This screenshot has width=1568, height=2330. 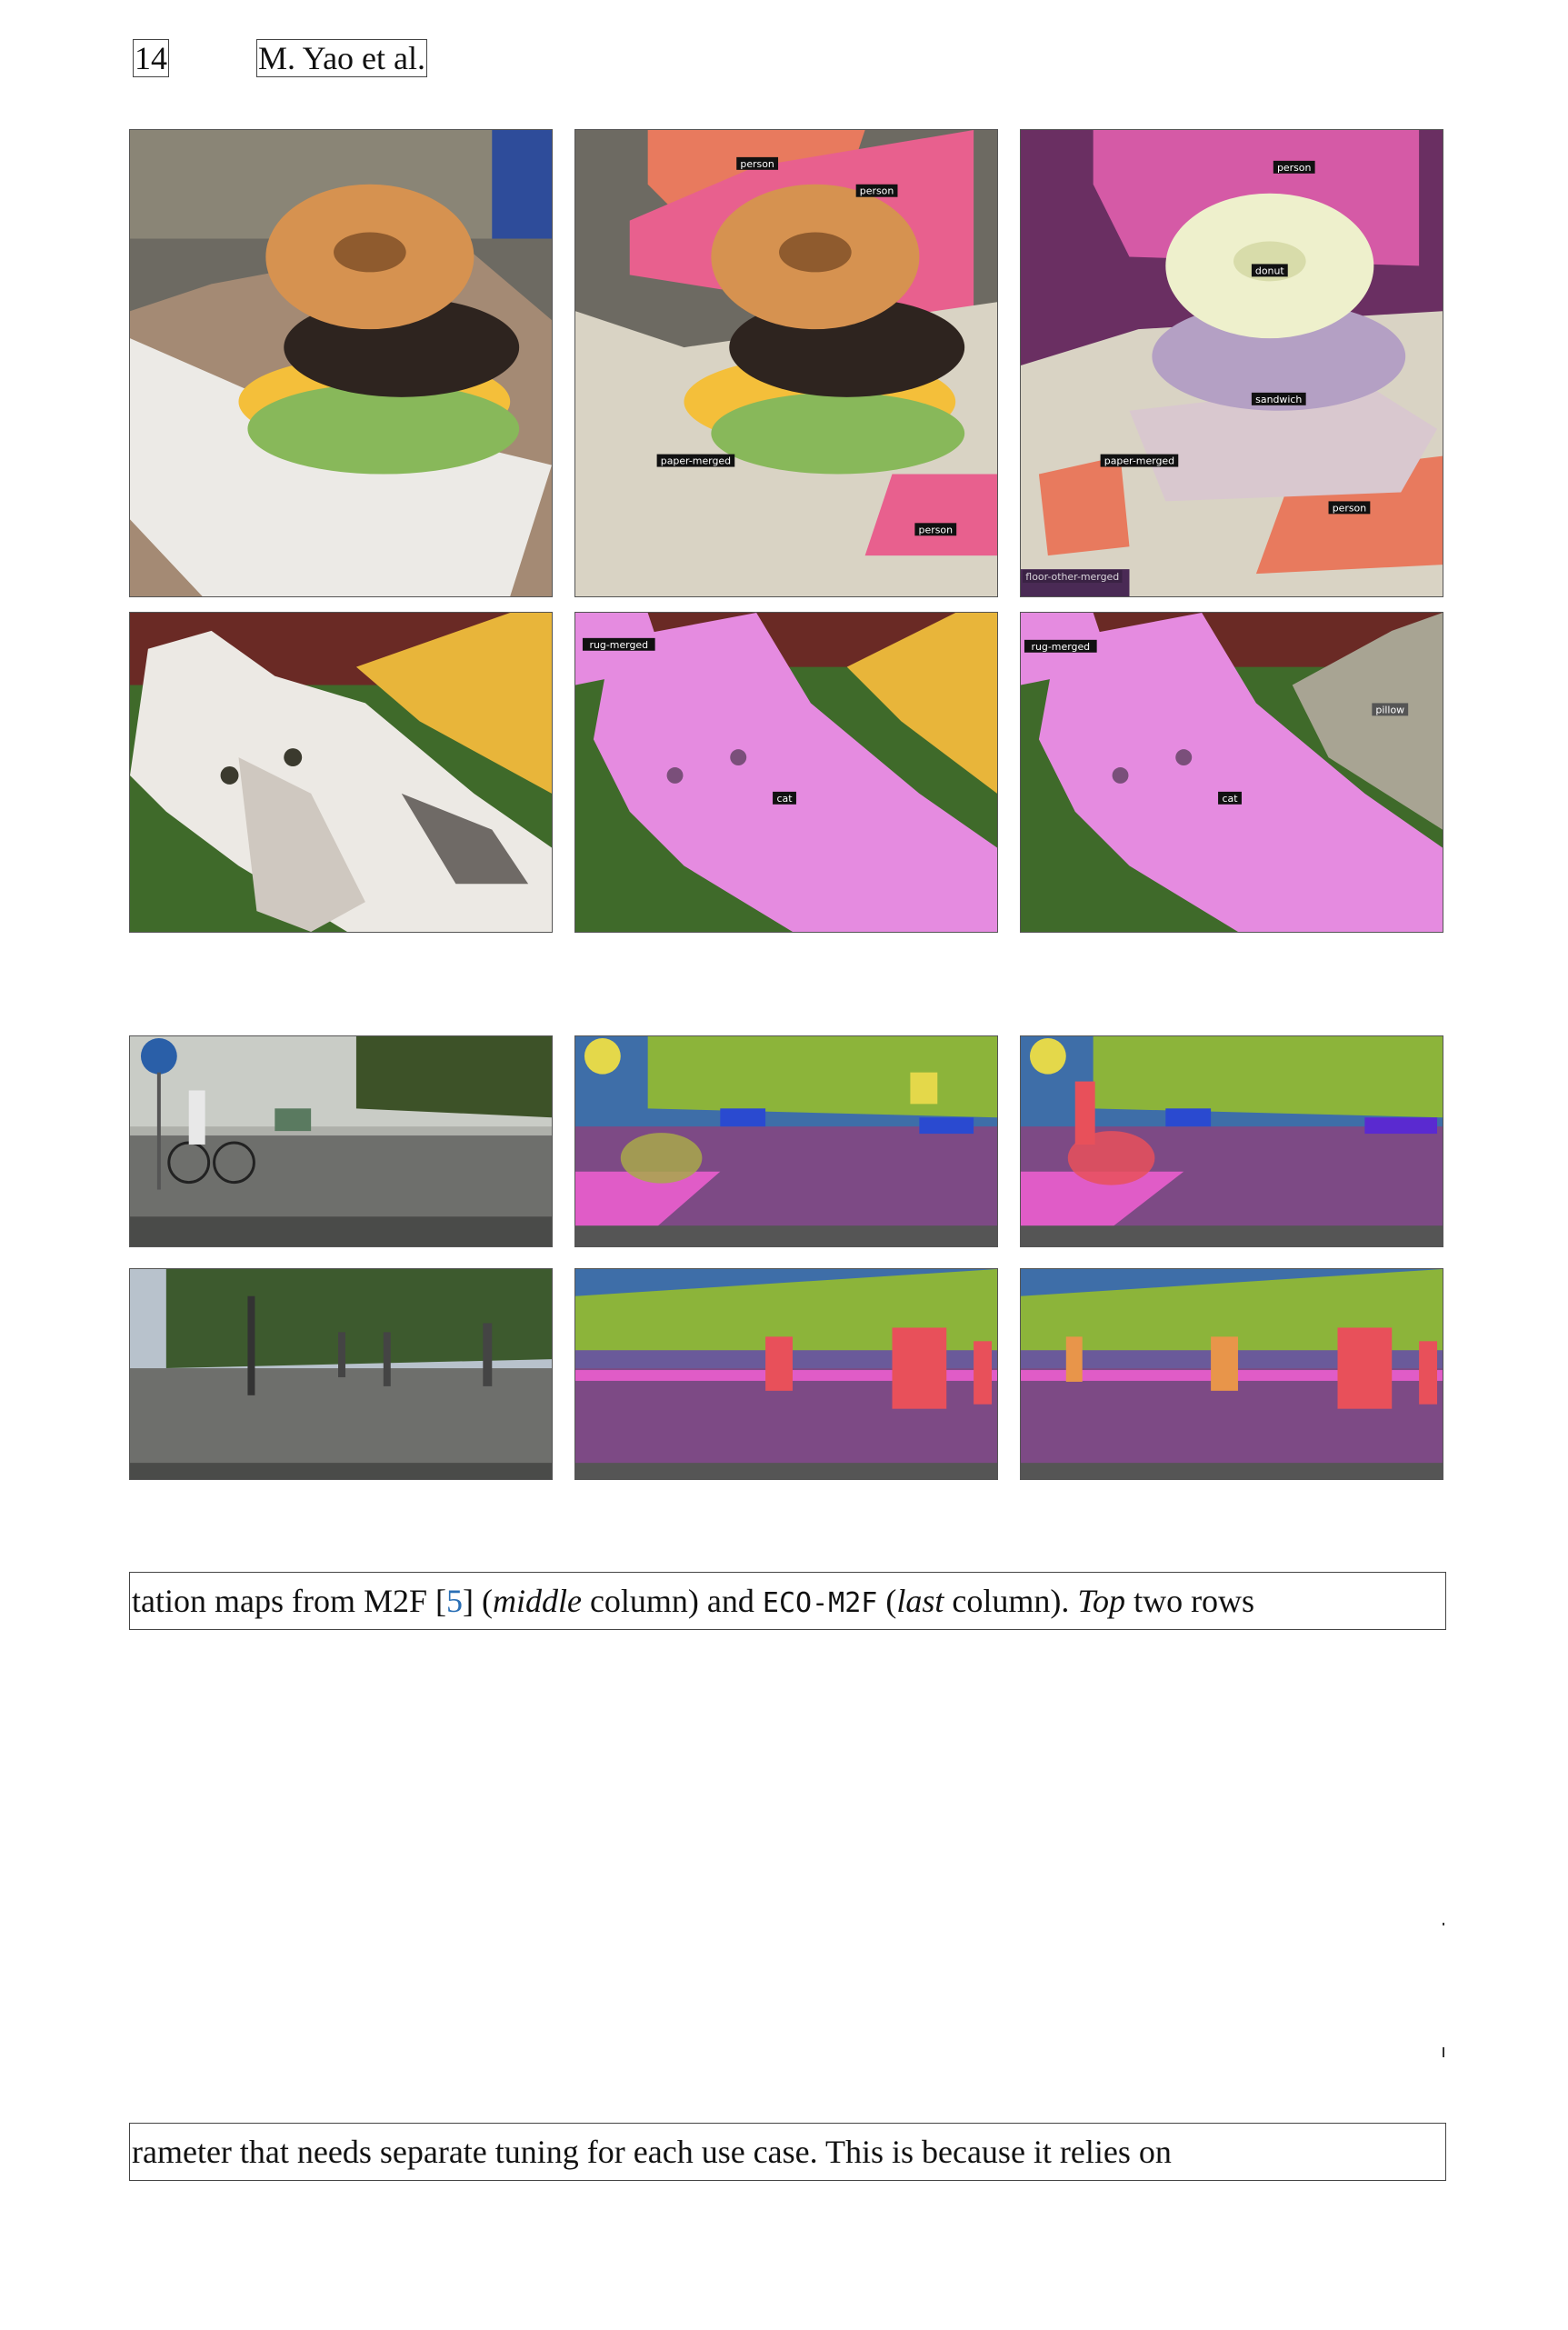 I want to click on figure-panel-street2-m2f, so click(x=786, y=1374).